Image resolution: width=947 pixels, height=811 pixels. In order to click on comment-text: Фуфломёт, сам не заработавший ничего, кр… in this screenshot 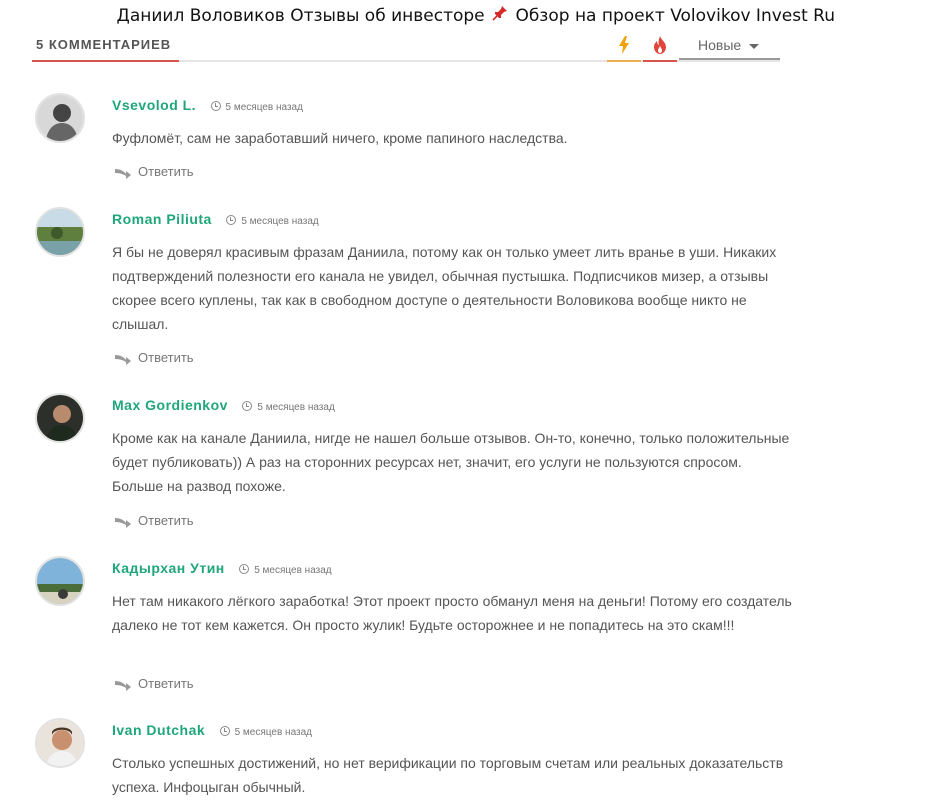, I will do `click(340, 138)`.